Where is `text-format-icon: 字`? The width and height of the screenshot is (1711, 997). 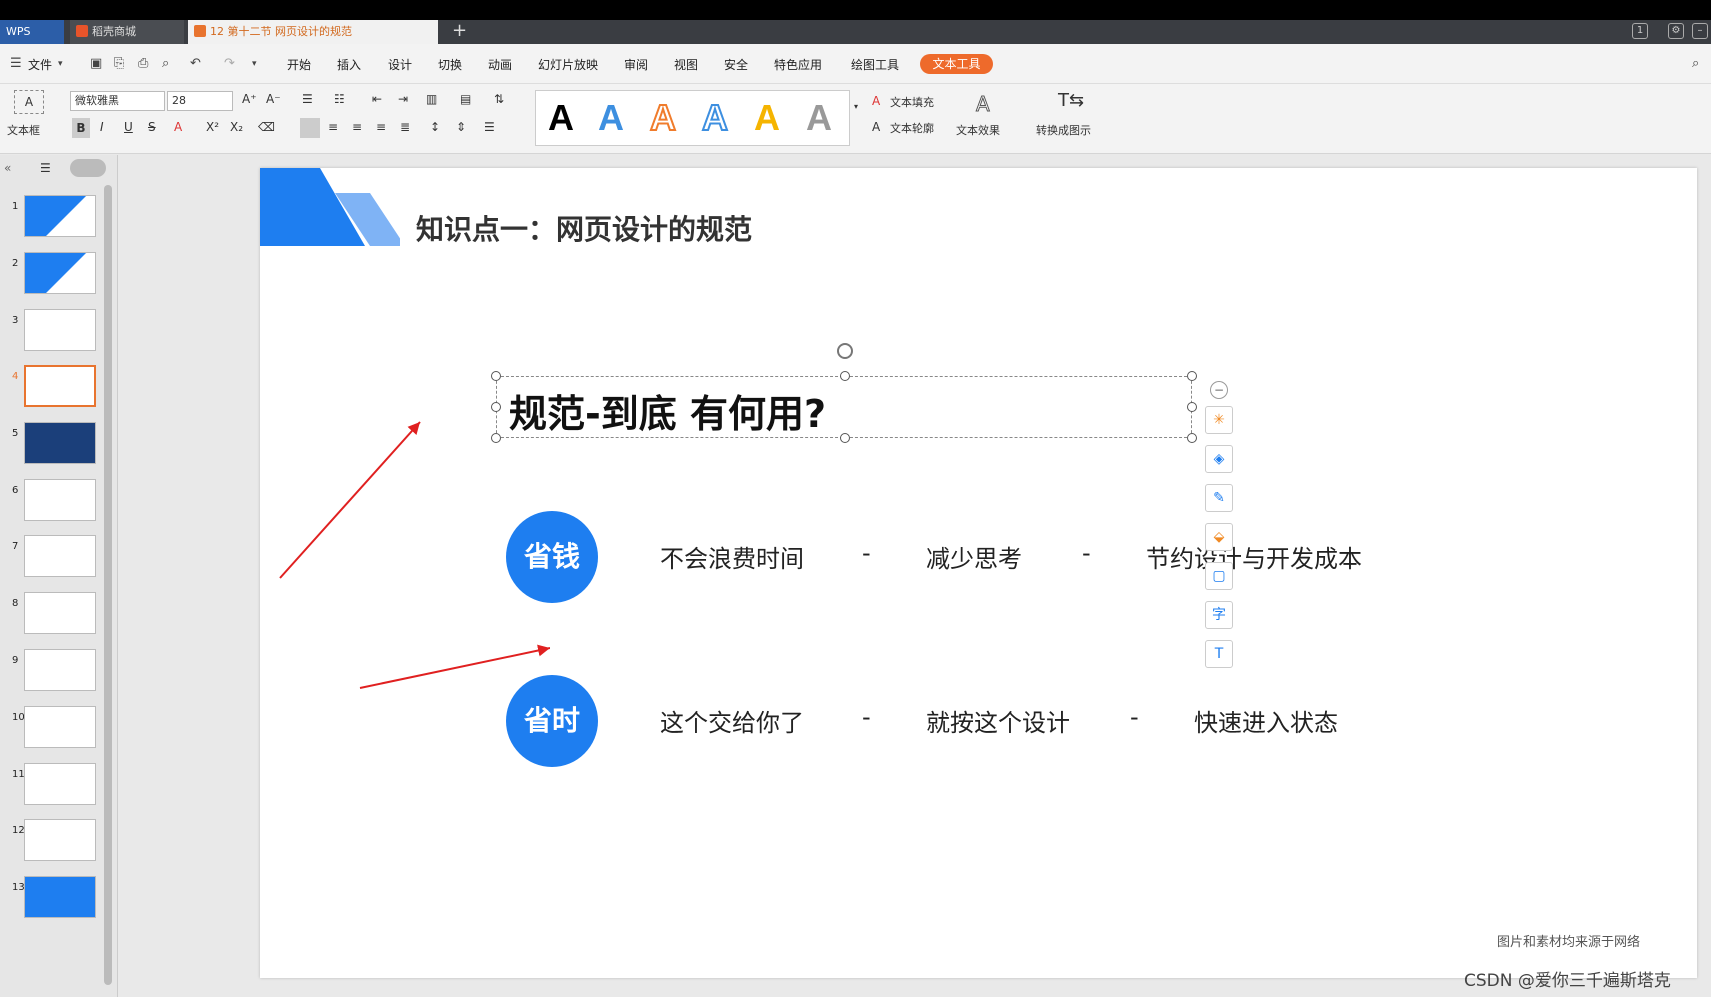
text-format-icon: 字 is located at coordinates (1219, 615).